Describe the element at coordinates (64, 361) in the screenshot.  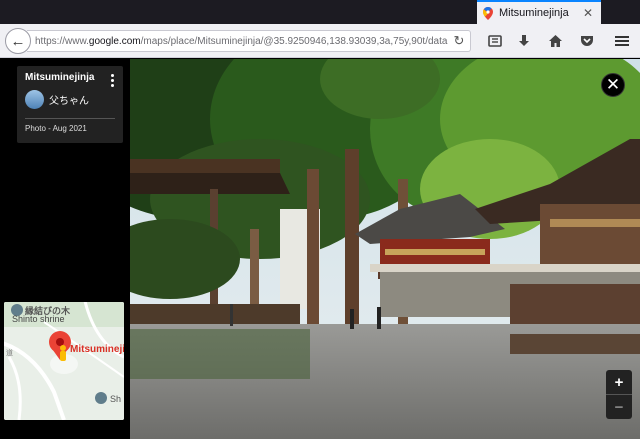
I see `minimap: 縁結びの木 Shinto shrine Mitsuminejinja Sh 道` at that location.